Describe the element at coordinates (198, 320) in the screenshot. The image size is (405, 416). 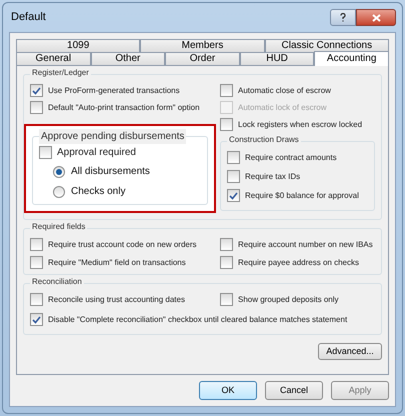
I see `checkbox-label: Disable "Complete reconciliation" checkbox until cleared balance matches statement` at that location.